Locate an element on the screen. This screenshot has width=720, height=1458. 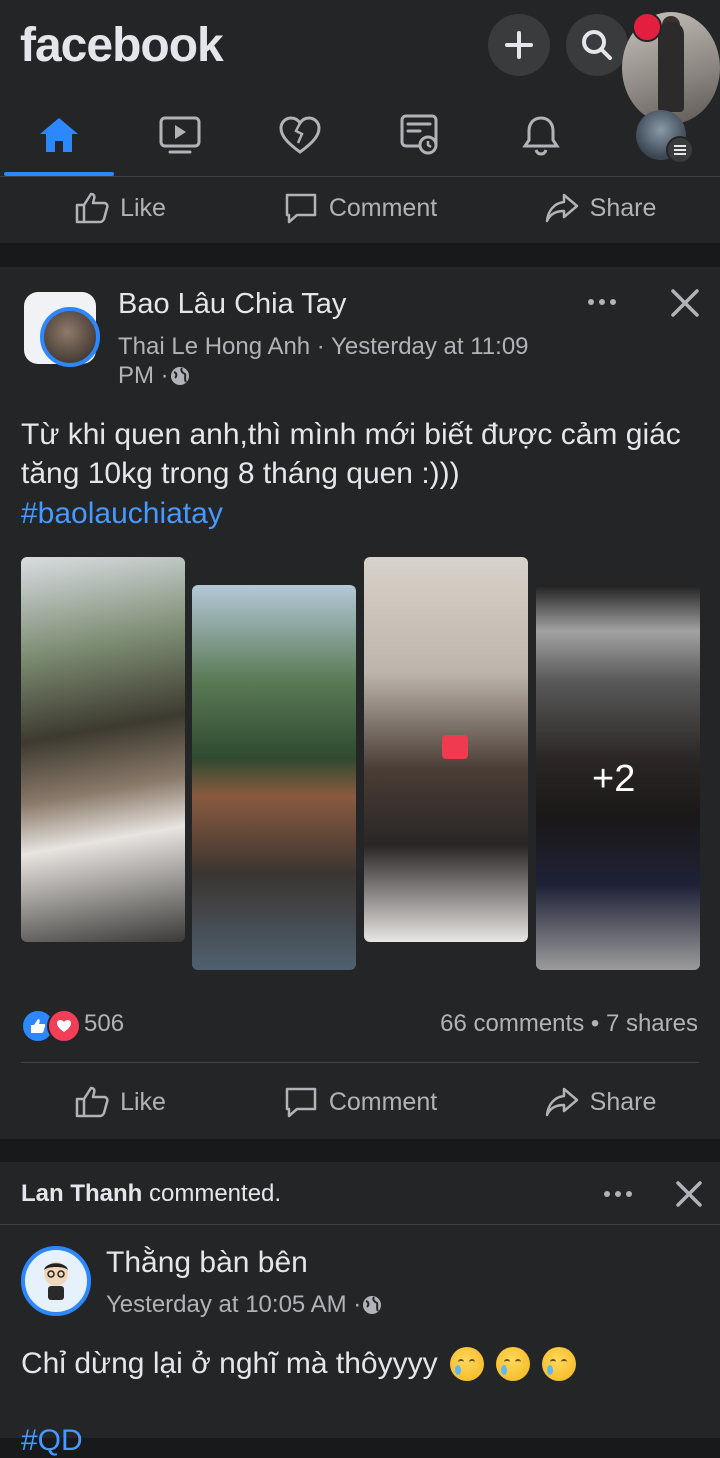
cartoon-avatar-icon is located at coordinates (56, 1281).